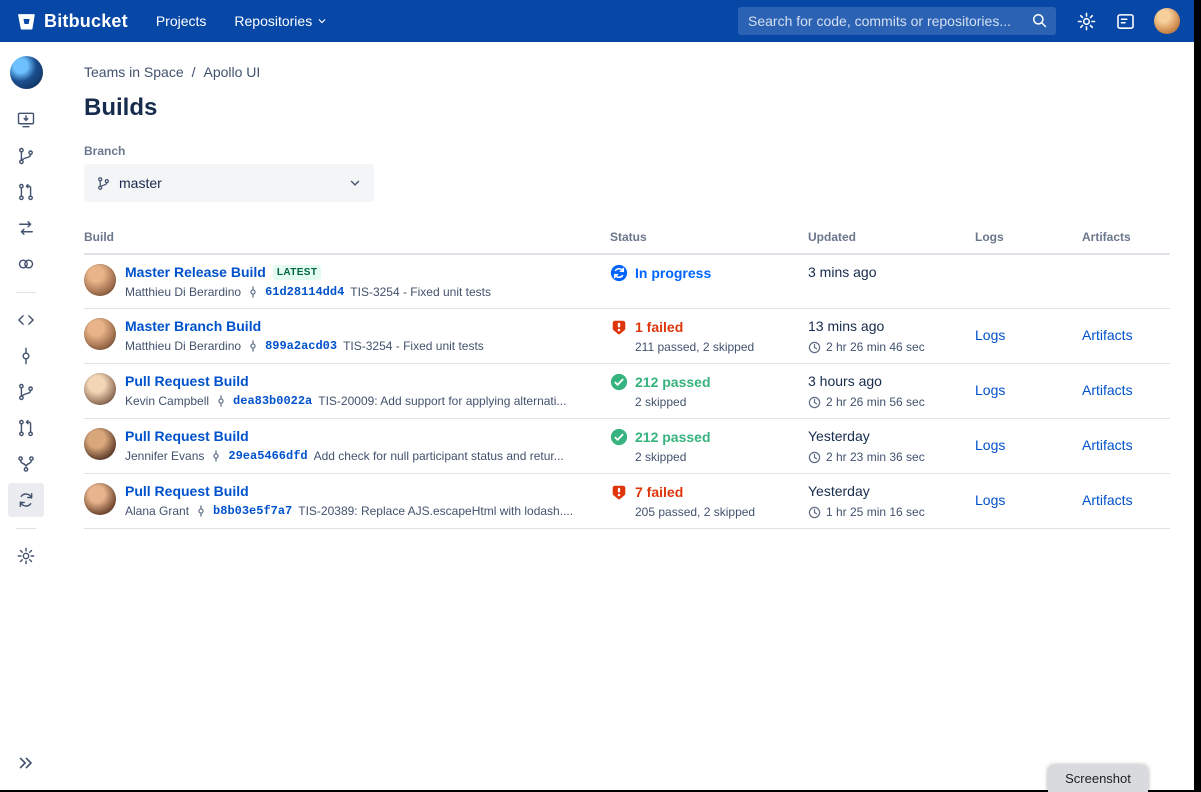 The width and height of the screenshot is (1201, 792). I want to click on status-label: 212 passed, so click(673, 437).